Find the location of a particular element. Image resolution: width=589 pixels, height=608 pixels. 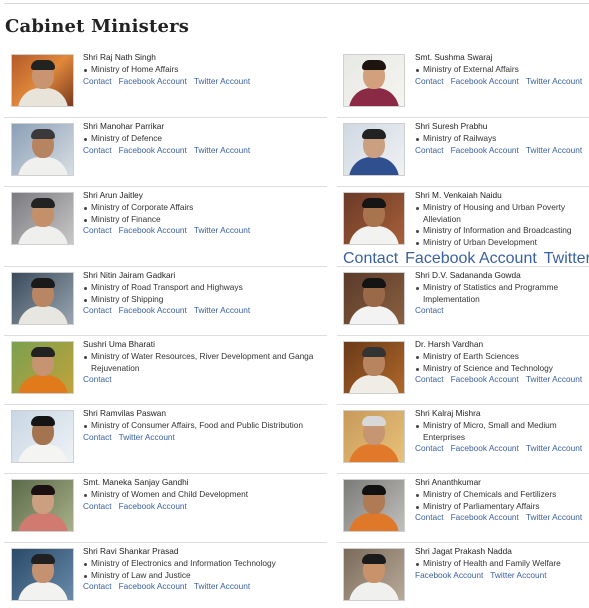

ministry-item: Ministry of Health and Family Welfare is located at coordinates (502, 564).